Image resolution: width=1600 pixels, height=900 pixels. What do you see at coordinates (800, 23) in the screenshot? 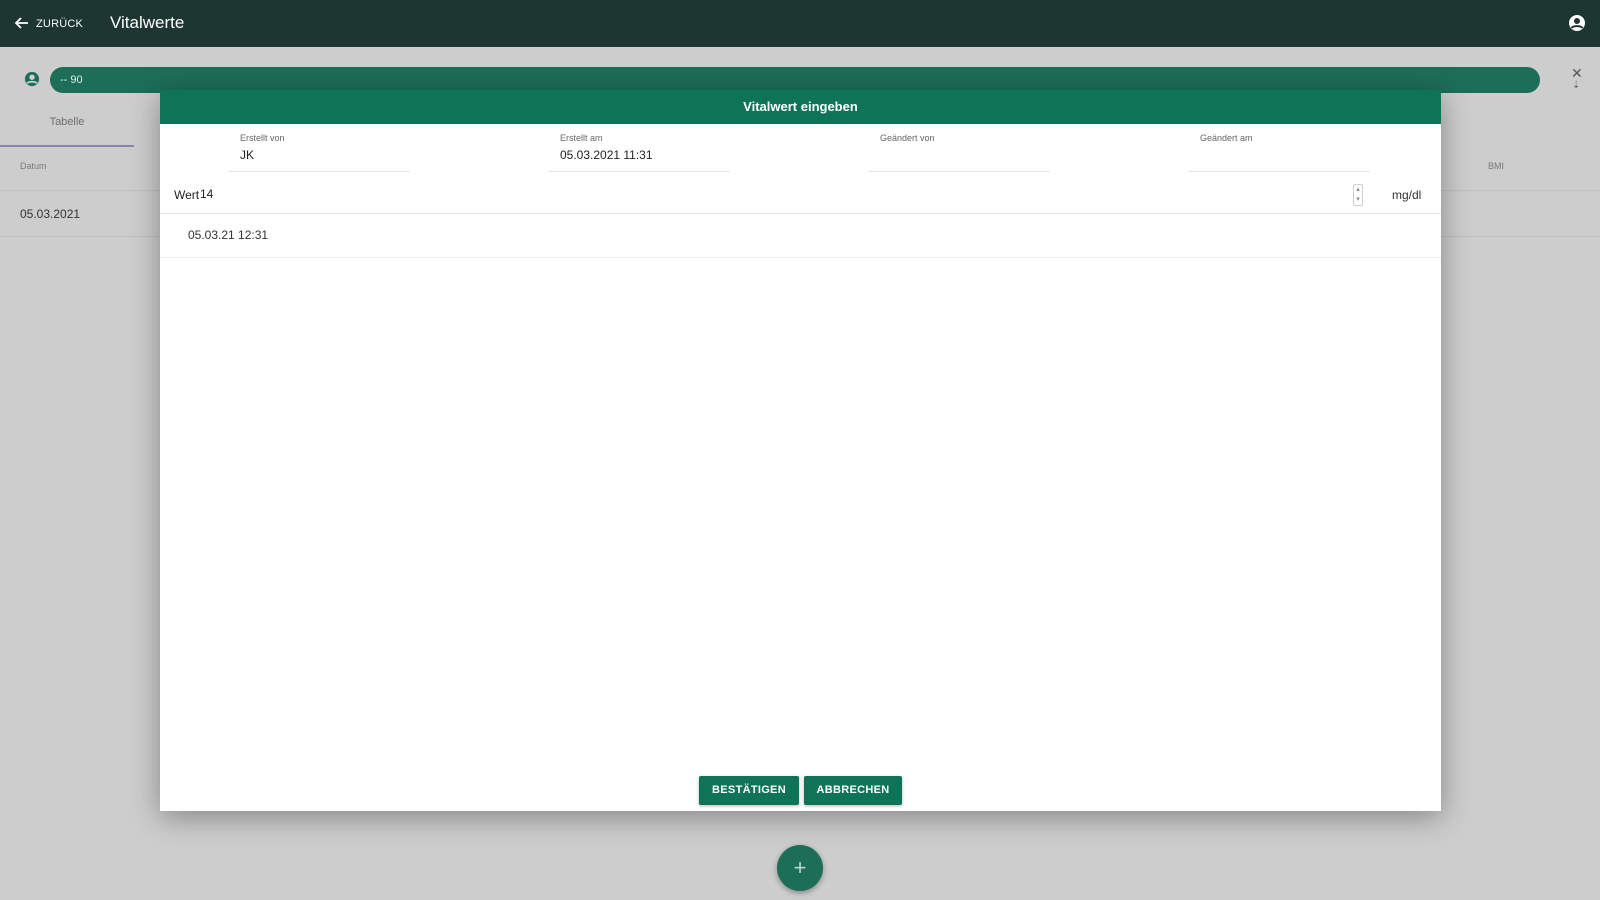
I see `app-bar: ZURÜCK Vitalwerte` at bounding box center [800, 23].